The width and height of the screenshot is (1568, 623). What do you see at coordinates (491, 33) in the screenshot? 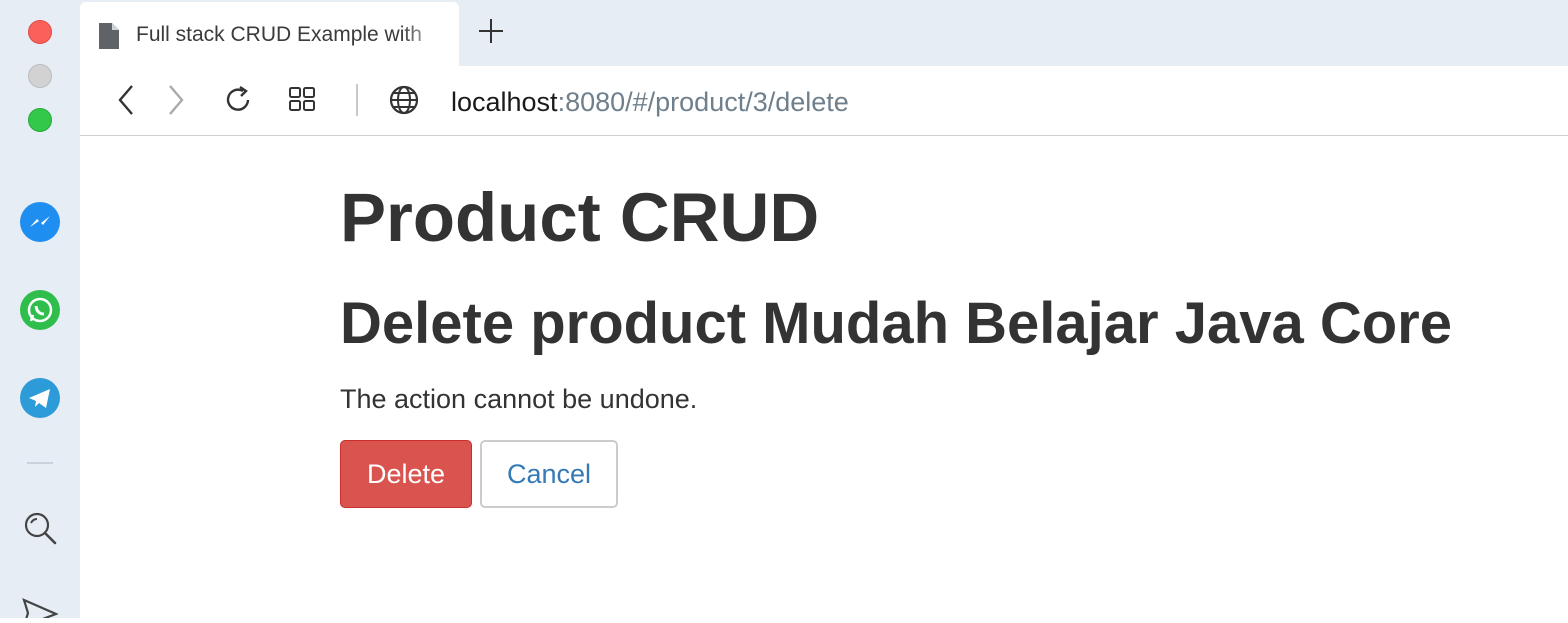
I see `new-tab-icon` at bounding box center [491, 33].